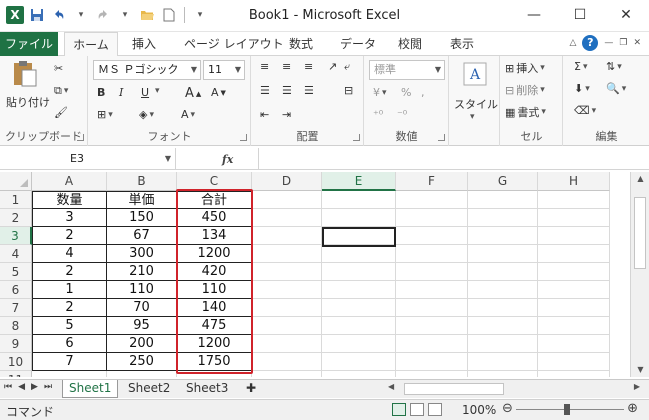  What do you see at coordinates (432, 181) in the screenshot?
I see `column-header-f: F` at bounding box center [432, 181].